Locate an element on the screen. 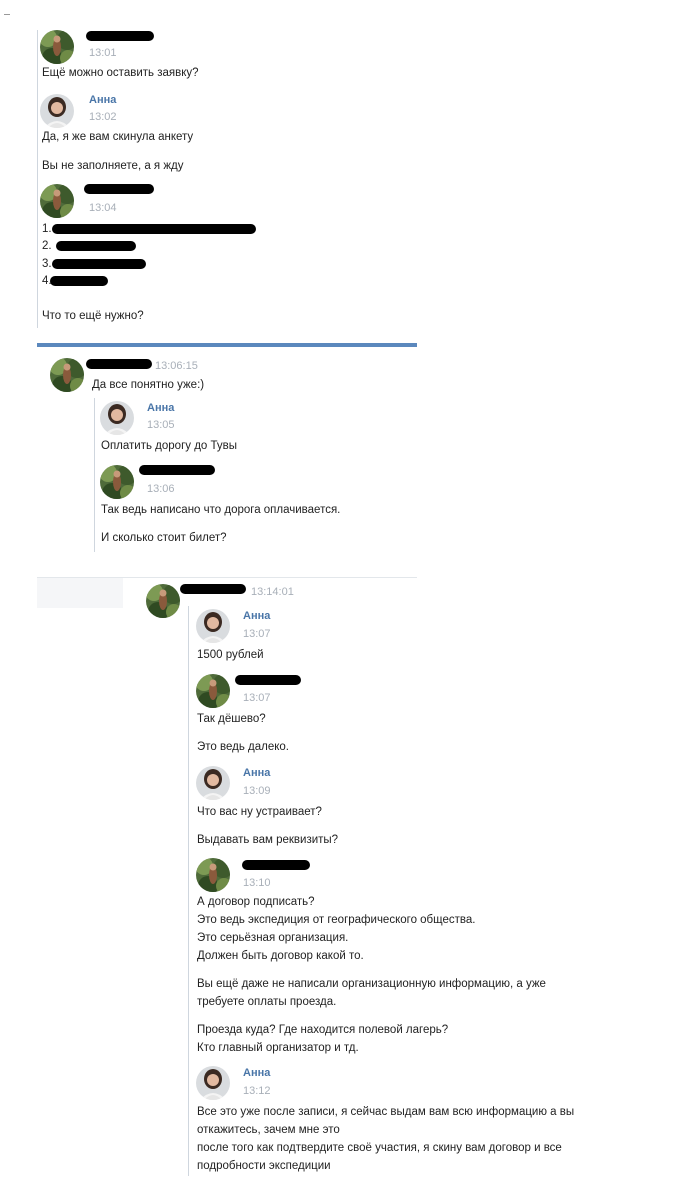 The height and width of the screenshot is (1200, 674). message-text: Так дёшево? is located at coordinates (231, 719).